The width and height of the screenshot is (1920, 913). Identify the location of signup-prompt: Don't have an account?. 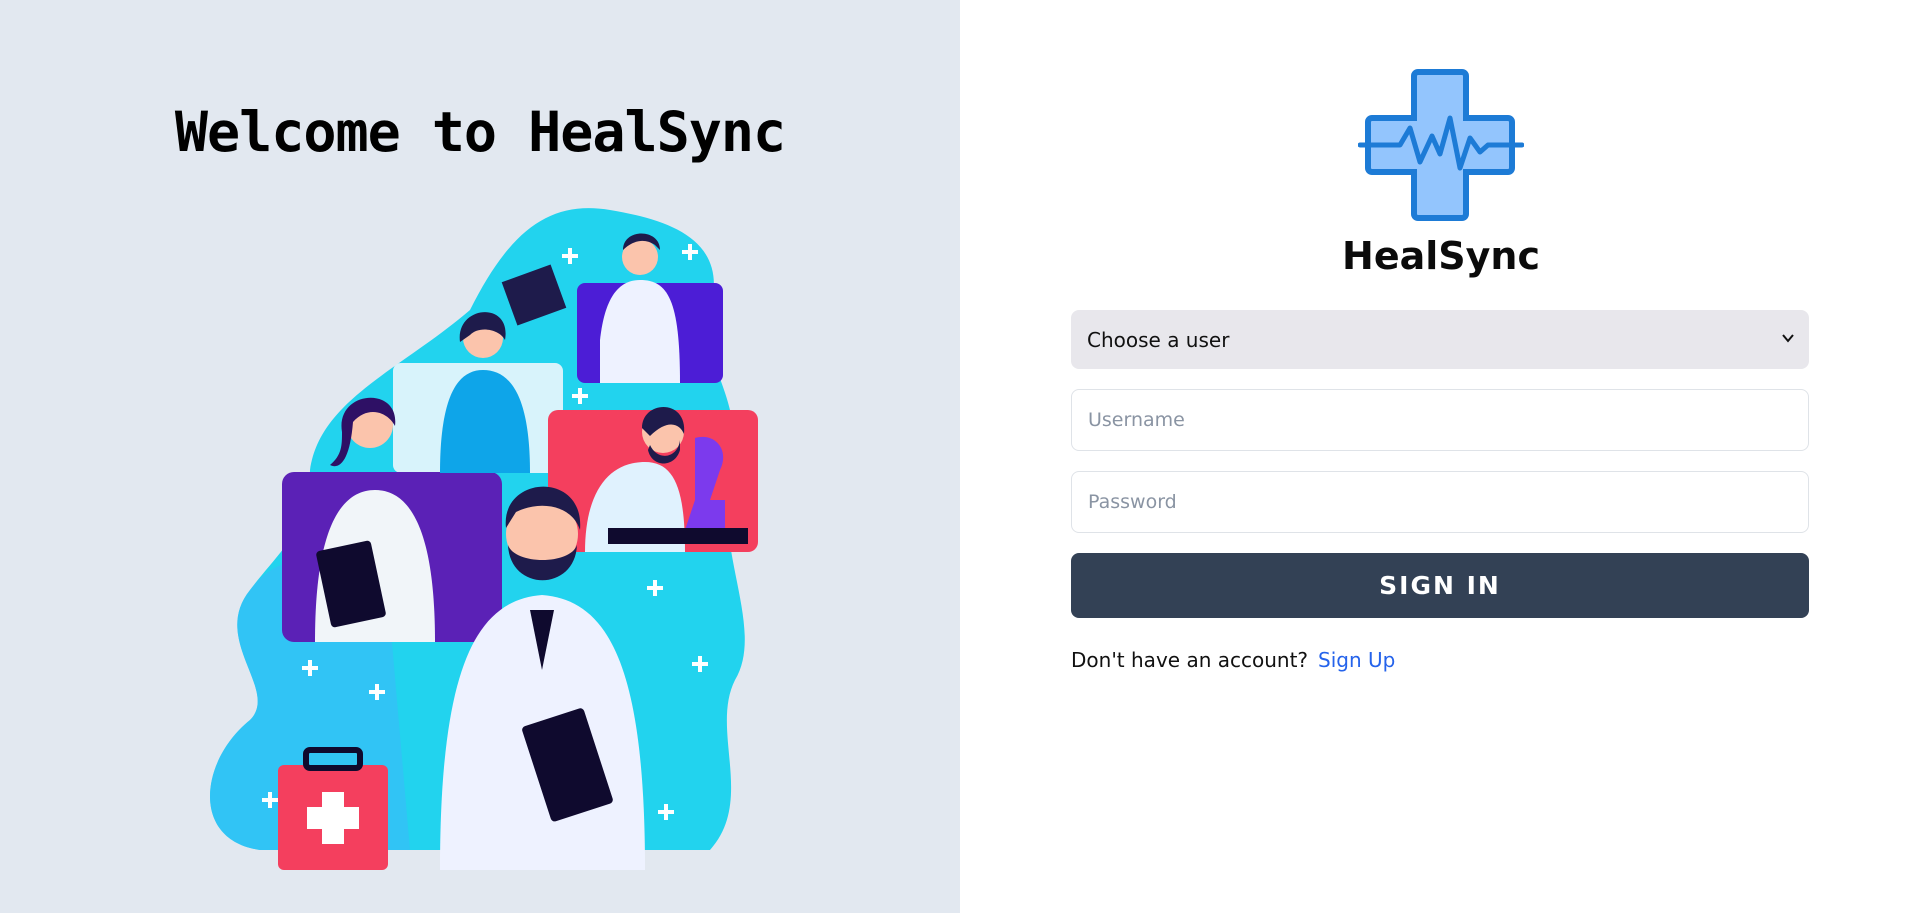
(1190, 660).